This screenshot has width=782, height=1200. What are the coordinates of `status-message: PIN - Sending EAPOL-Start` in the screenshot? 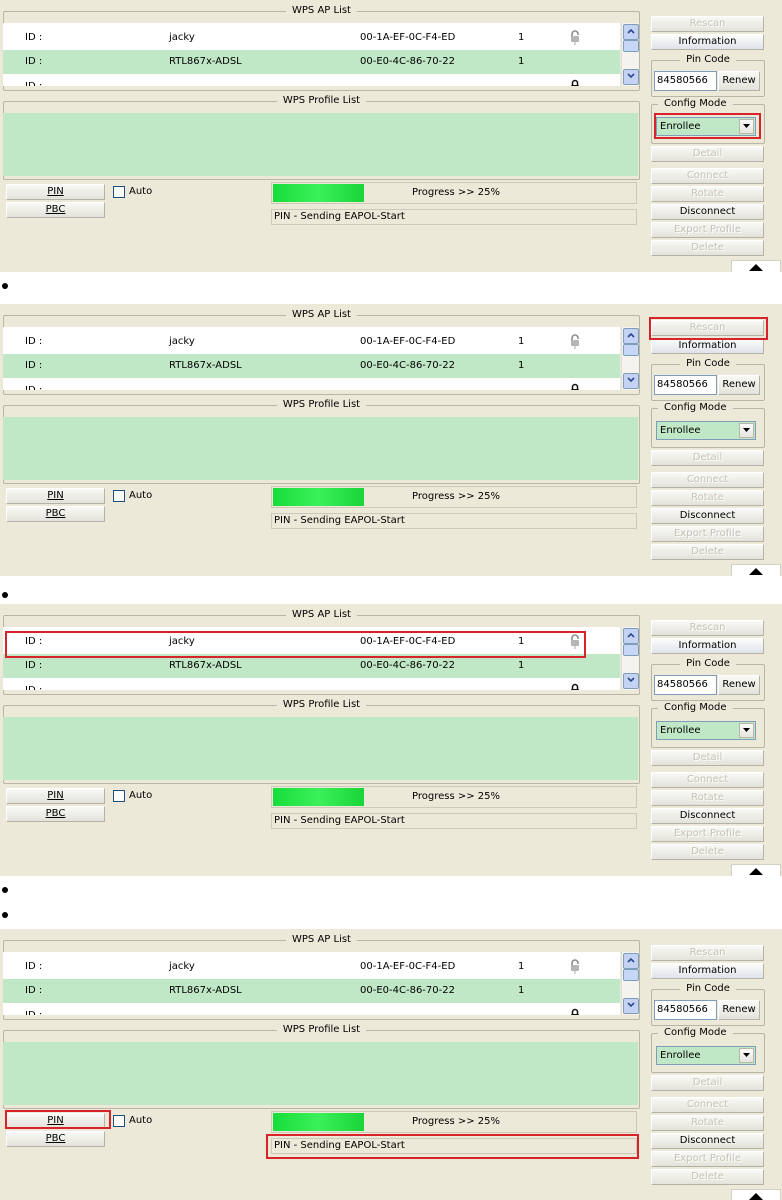 It's located at (454, 217).